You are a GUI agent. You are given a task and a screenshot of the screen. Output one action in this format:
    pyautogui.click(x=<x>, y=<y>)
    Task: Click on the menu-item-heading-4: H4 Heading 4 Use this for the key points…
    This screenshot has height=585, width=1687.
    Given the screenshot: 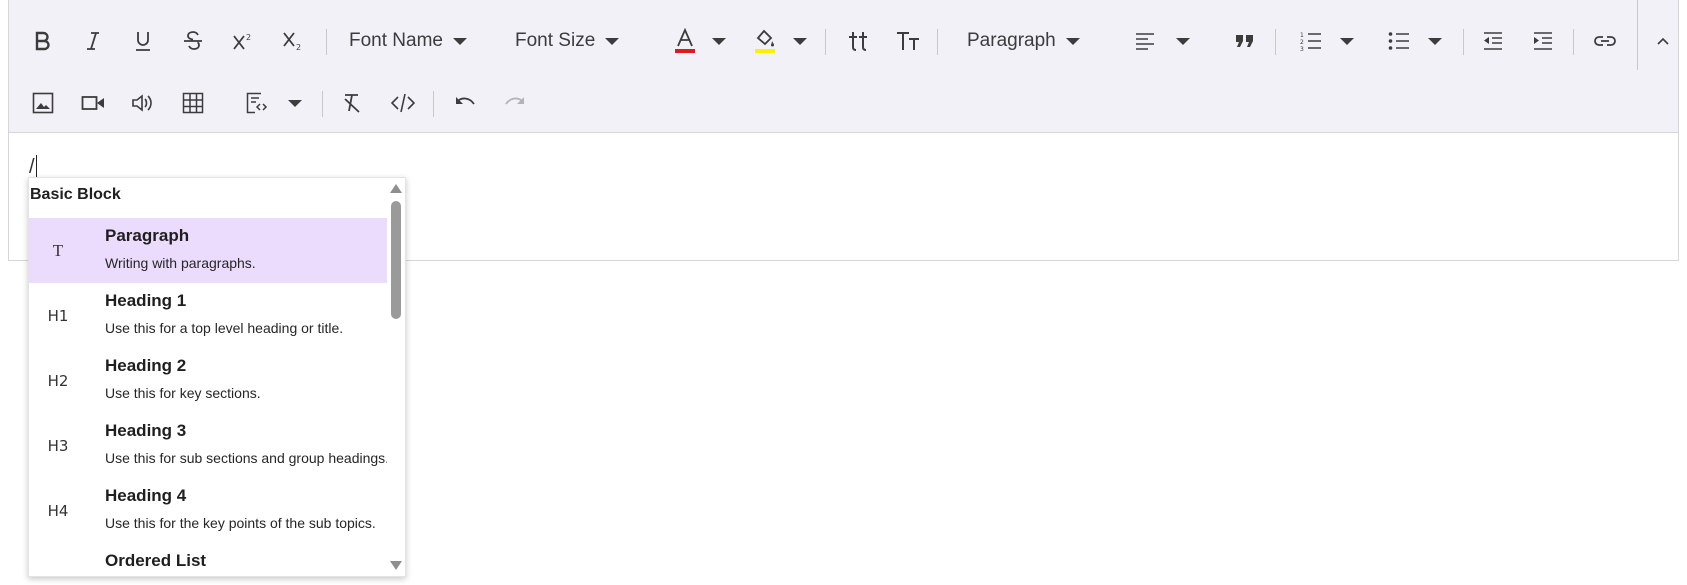 What is the action you would take?
    pyautogui.click(x=208, y=510)
    